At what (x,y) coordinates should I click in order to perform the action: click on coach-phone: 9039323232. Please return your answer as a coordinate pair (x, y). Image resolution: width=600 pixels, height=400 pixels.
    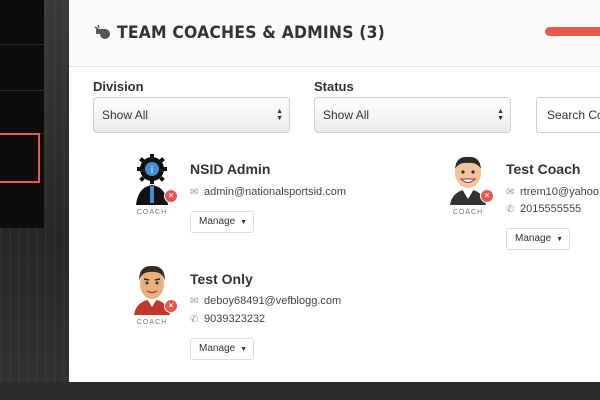
    Looking at the image, I should click on (235, 319).